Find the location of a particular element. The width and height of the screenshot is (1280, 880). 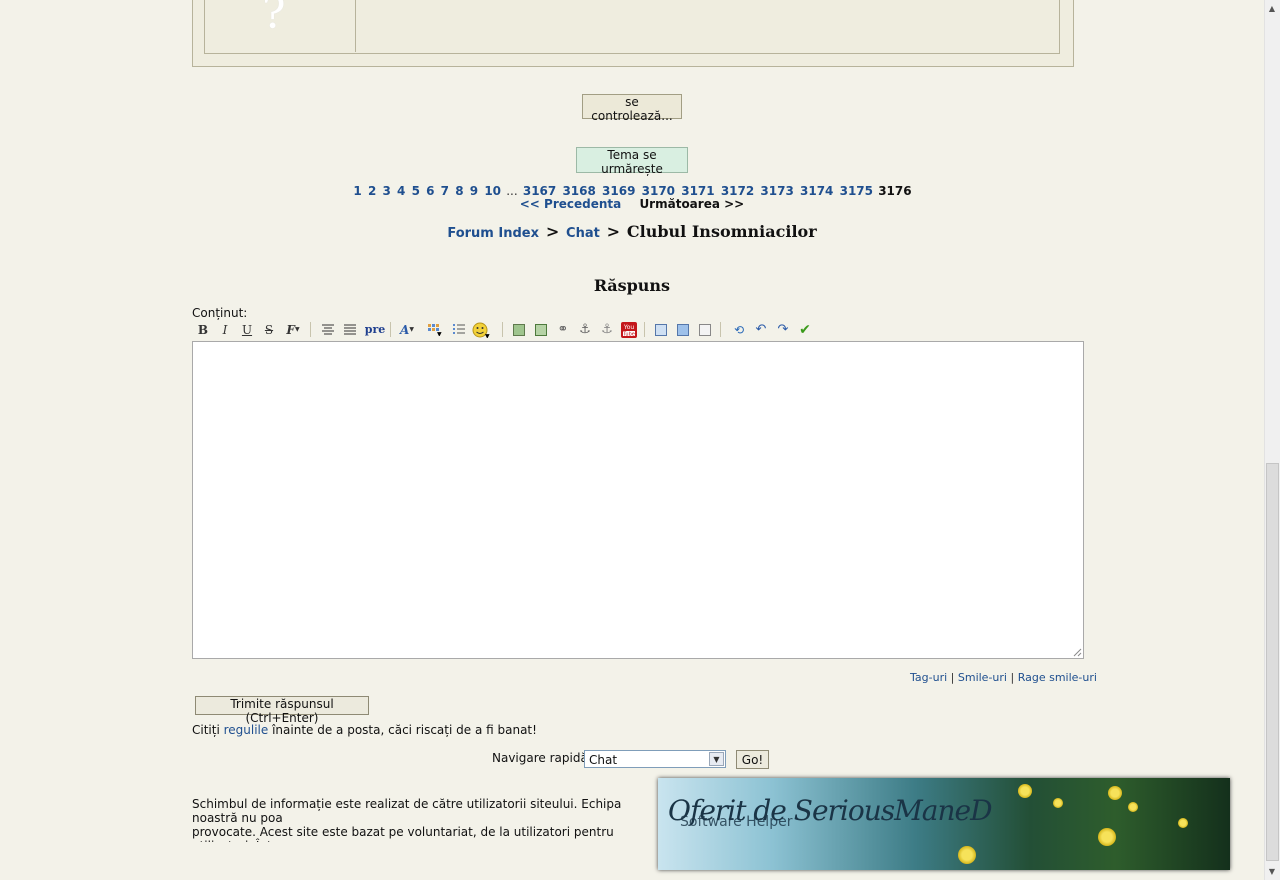

bold-glyph: B is located at coordinates (203, 329).